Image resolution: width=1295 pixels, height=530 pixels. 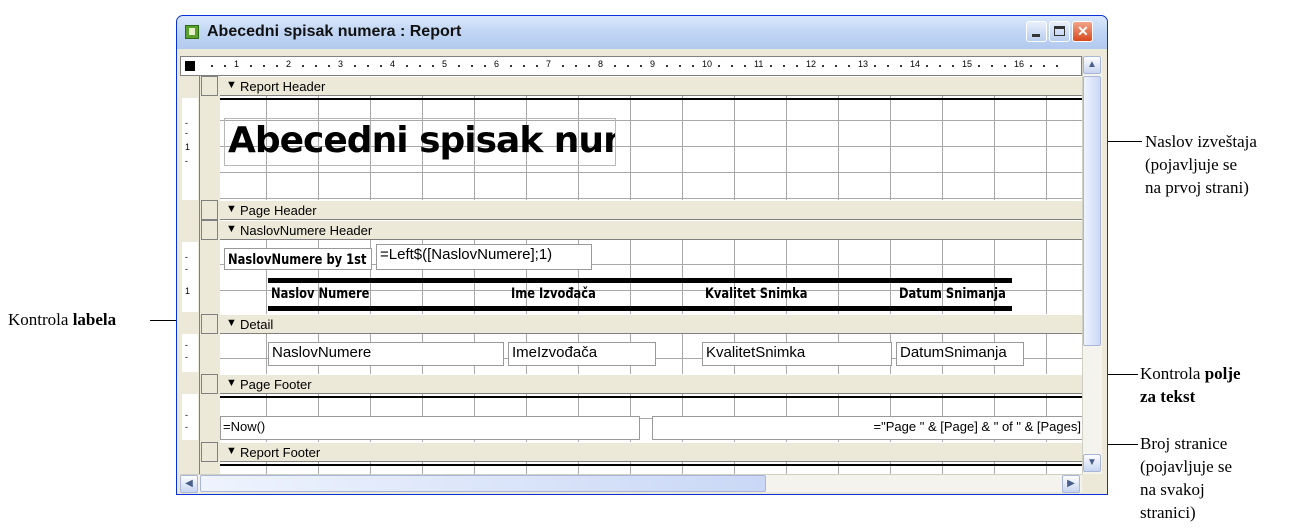 What do you see at coordinates (863, 64) in the screenshot?
I see `ruler-label: 13` at bounding box center [863, 64].